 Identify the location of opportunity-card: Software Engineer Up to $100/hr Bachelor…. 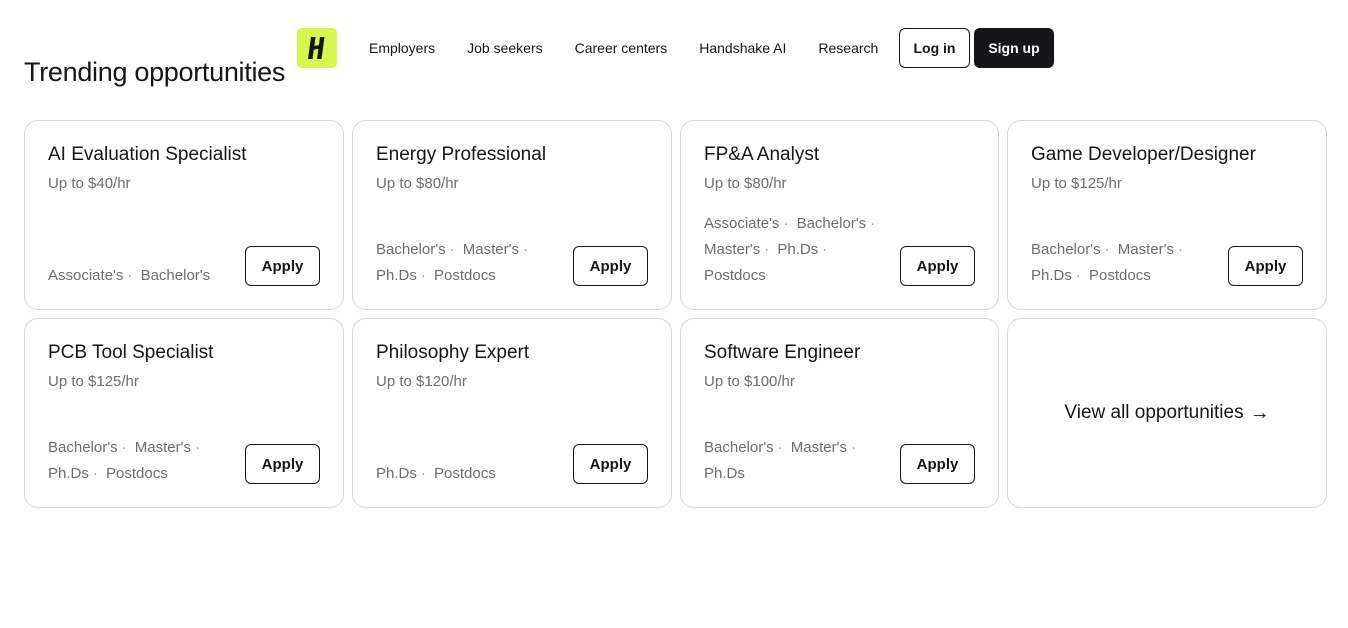
(839, 413).